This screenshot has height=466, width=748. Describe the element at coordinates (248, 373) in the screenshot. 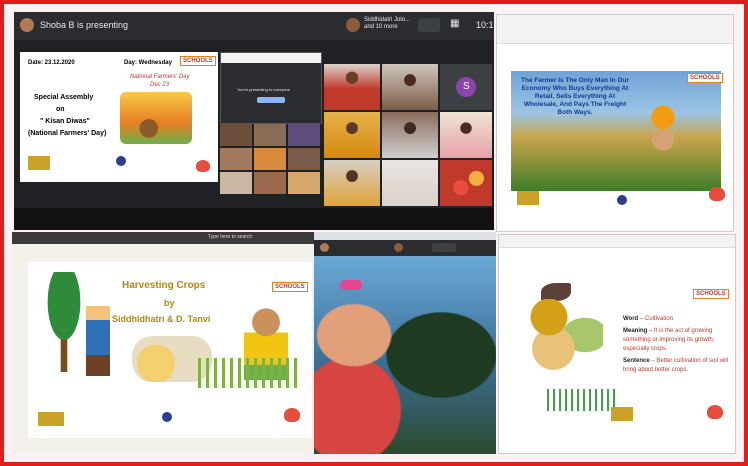

I see `crops-illustration` at that location.